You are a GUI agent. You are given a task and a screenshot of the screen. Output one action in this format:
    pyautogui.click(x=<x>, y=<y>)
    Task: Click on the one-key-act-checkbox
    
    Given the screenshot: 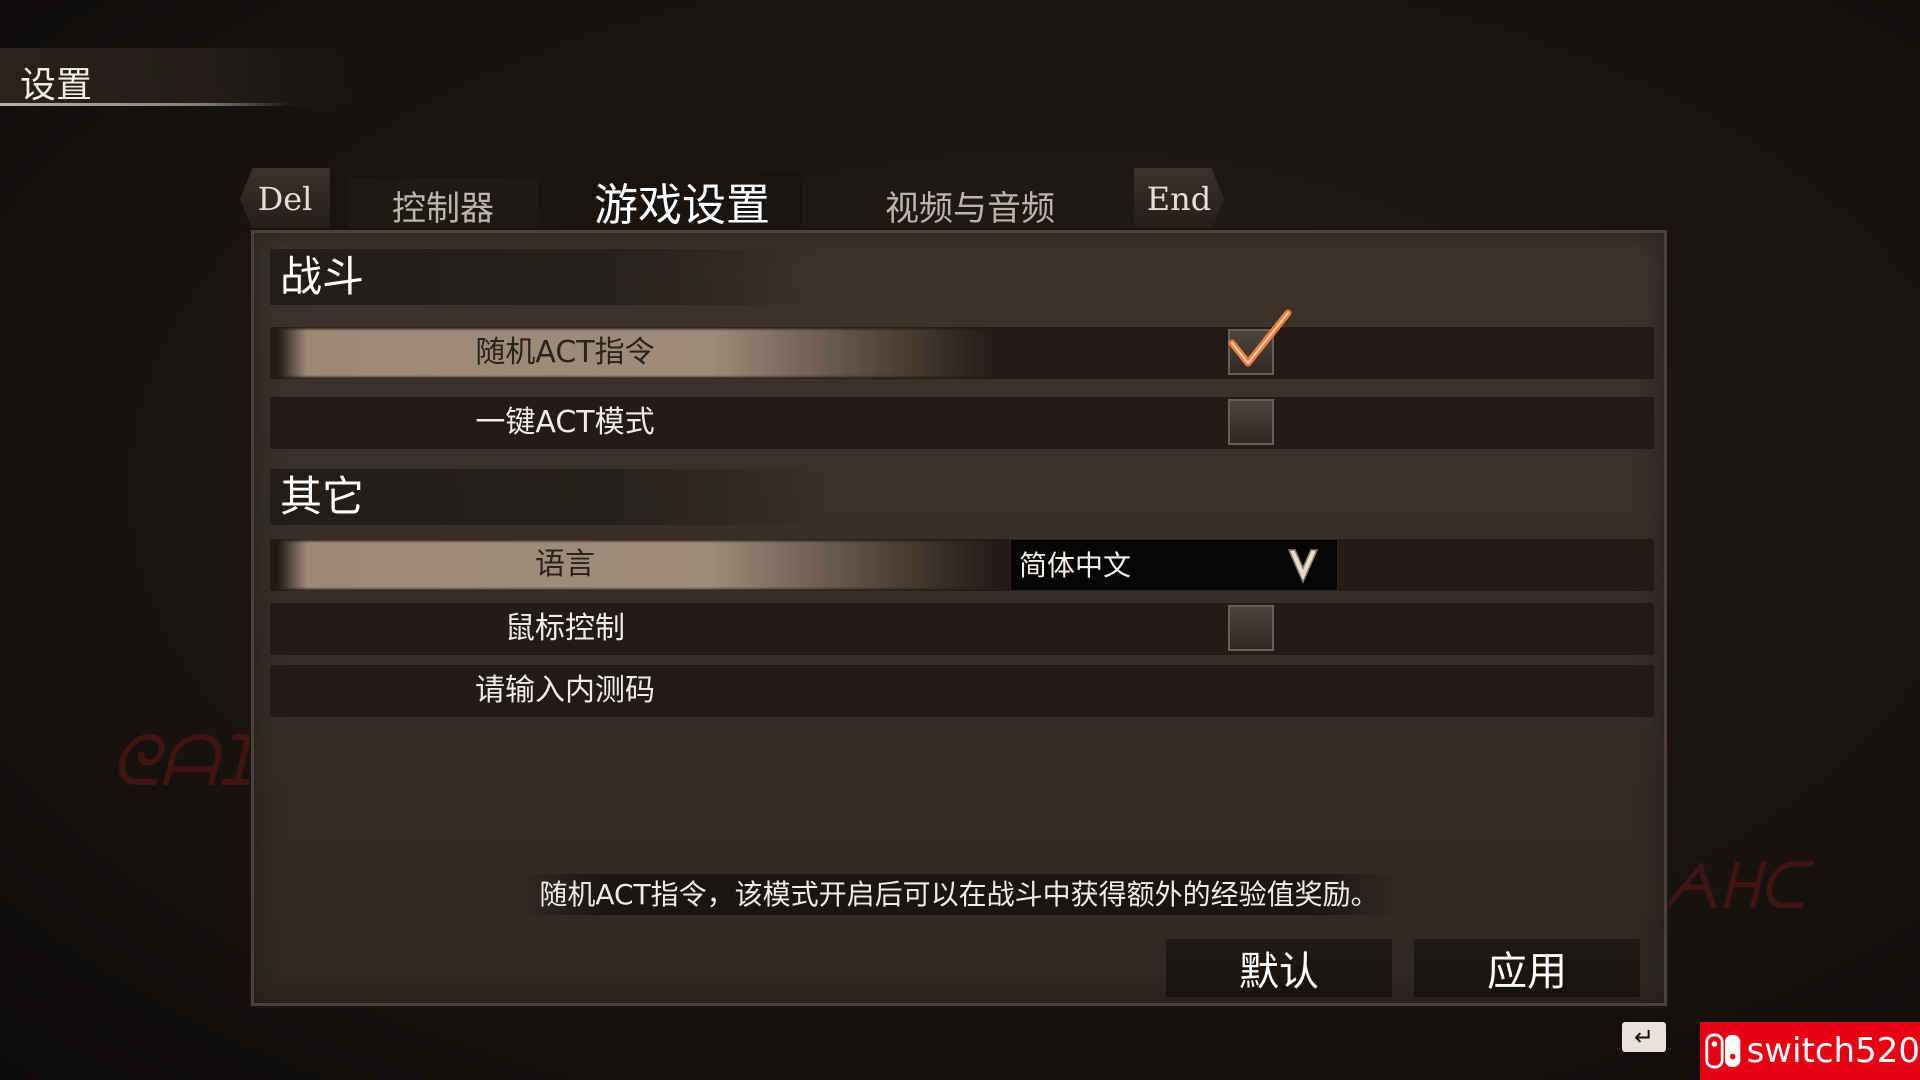 What is the action you would take?
    pyautogui.click(x=1251, y=422)
    